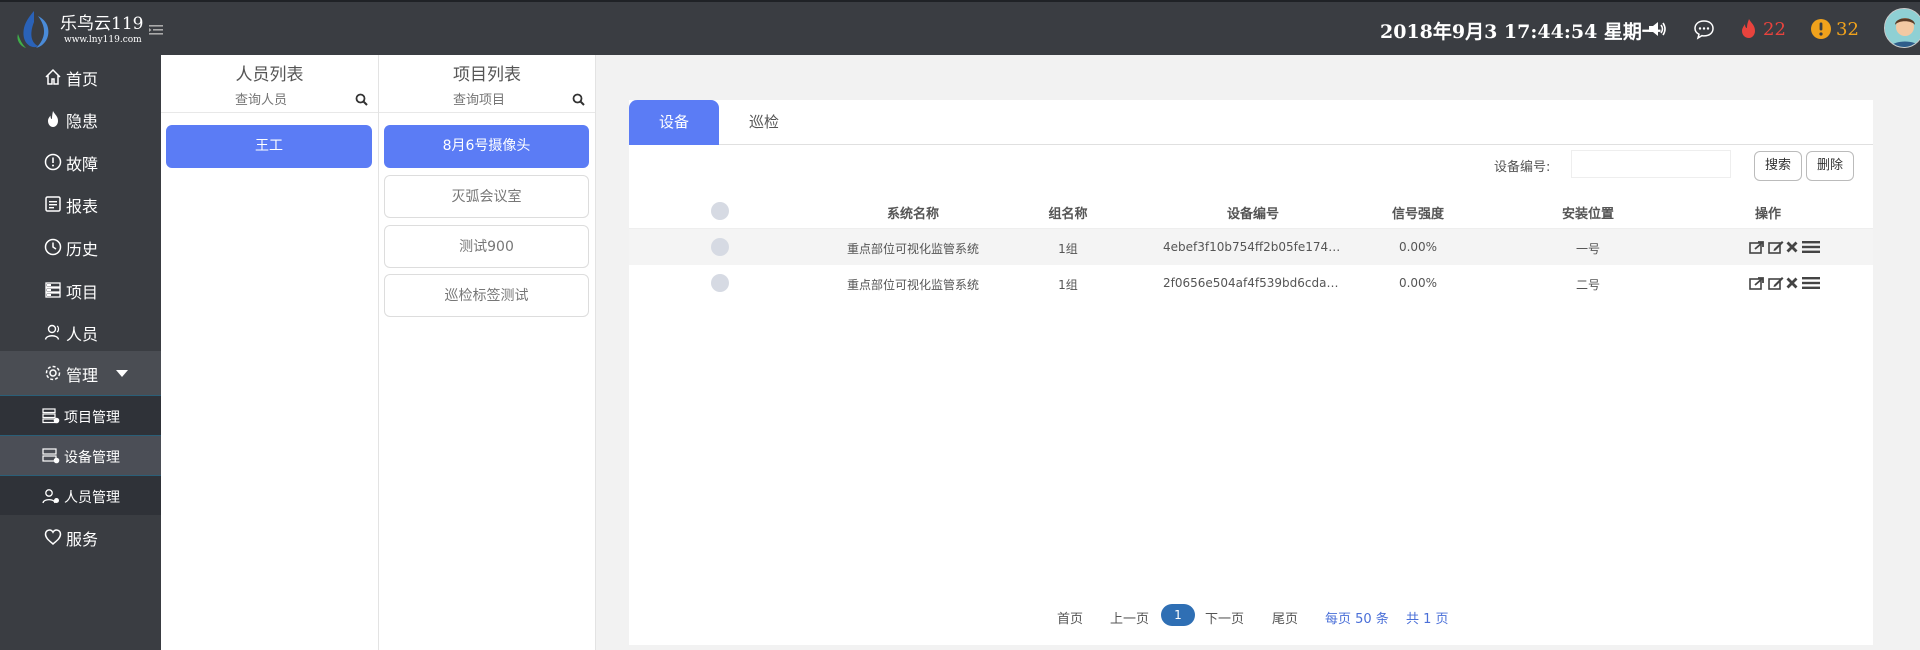  I want to click on project-list-item: 灭弧会议室, so click(486, 196).